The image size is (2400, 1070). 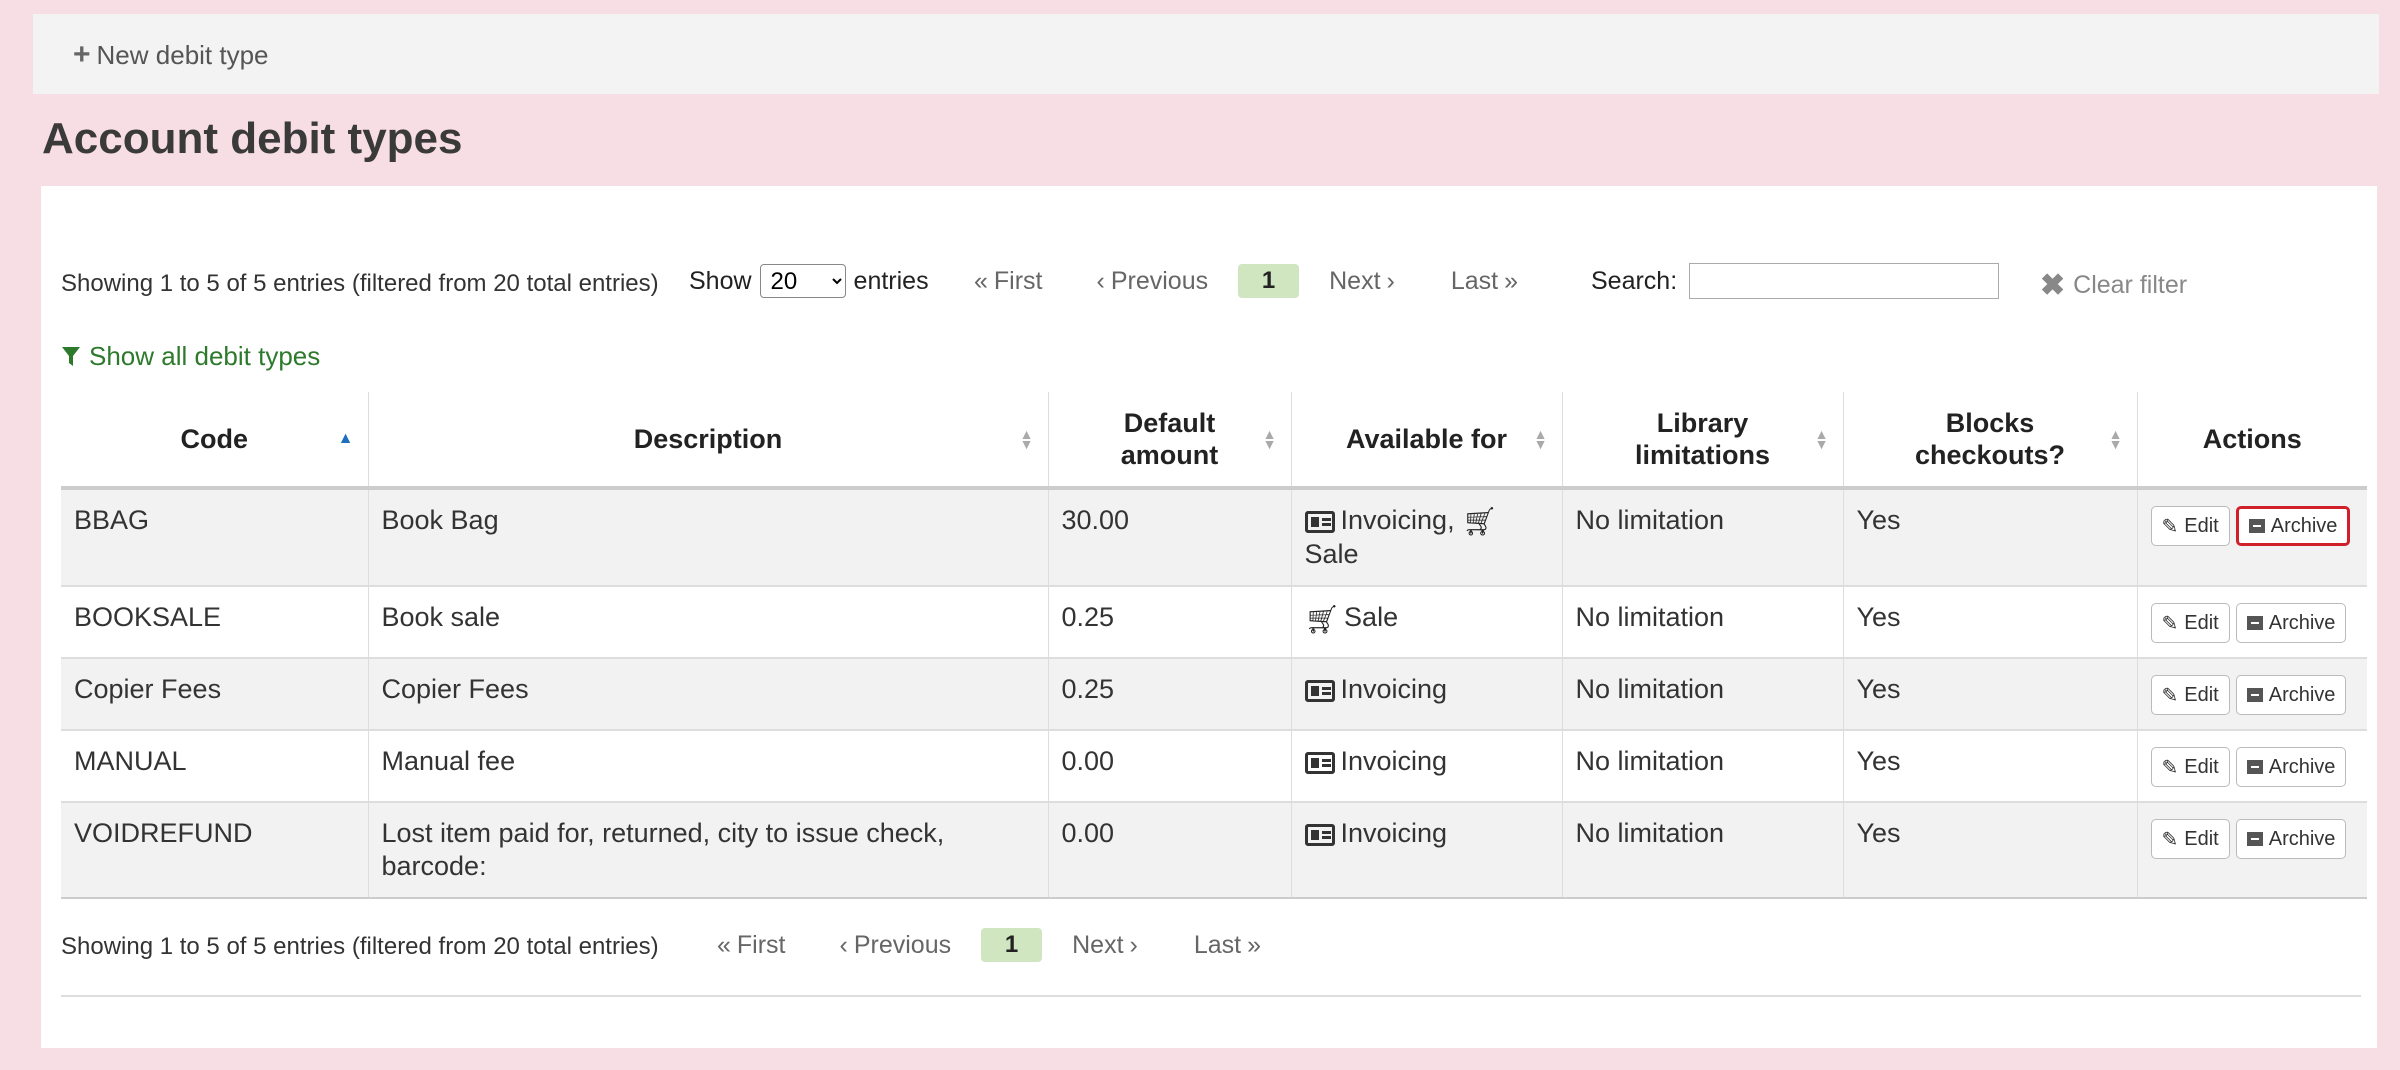 What do you see at coordinates (182, 54) in the screenshot?
I see `new-debit-type-label: New debit type` at bounding box center [182, 54].